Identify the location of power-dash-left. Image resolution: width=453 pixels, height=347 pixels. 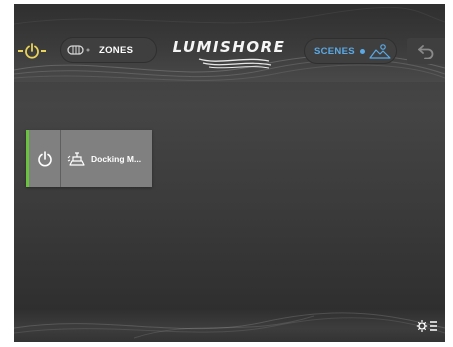
(20, 50).